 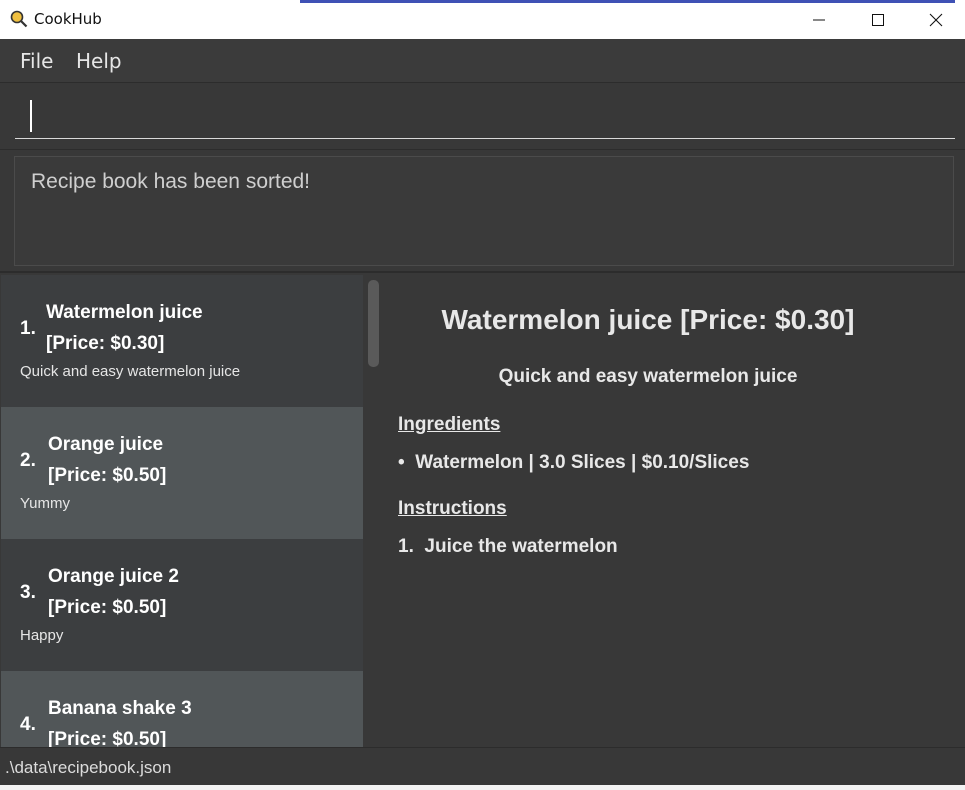 I want to click on maximize-button, so click(x=878, y=19).